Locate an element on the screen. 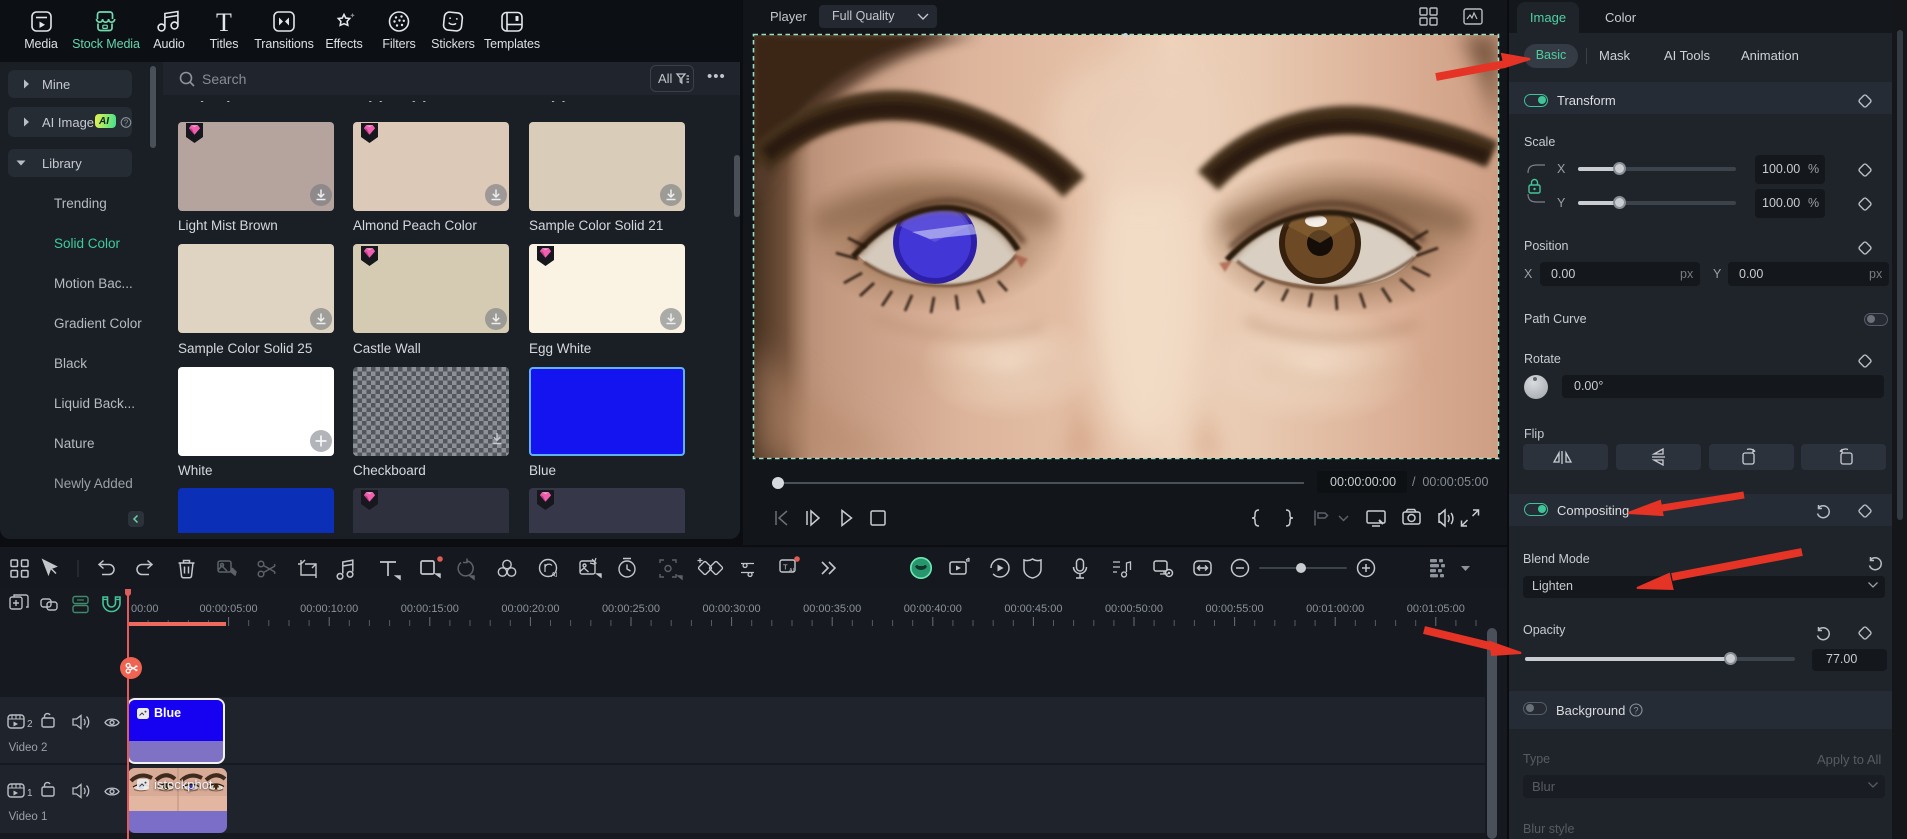  svg-text: 00:00:55:00 is located at coordinates (1235, 609).